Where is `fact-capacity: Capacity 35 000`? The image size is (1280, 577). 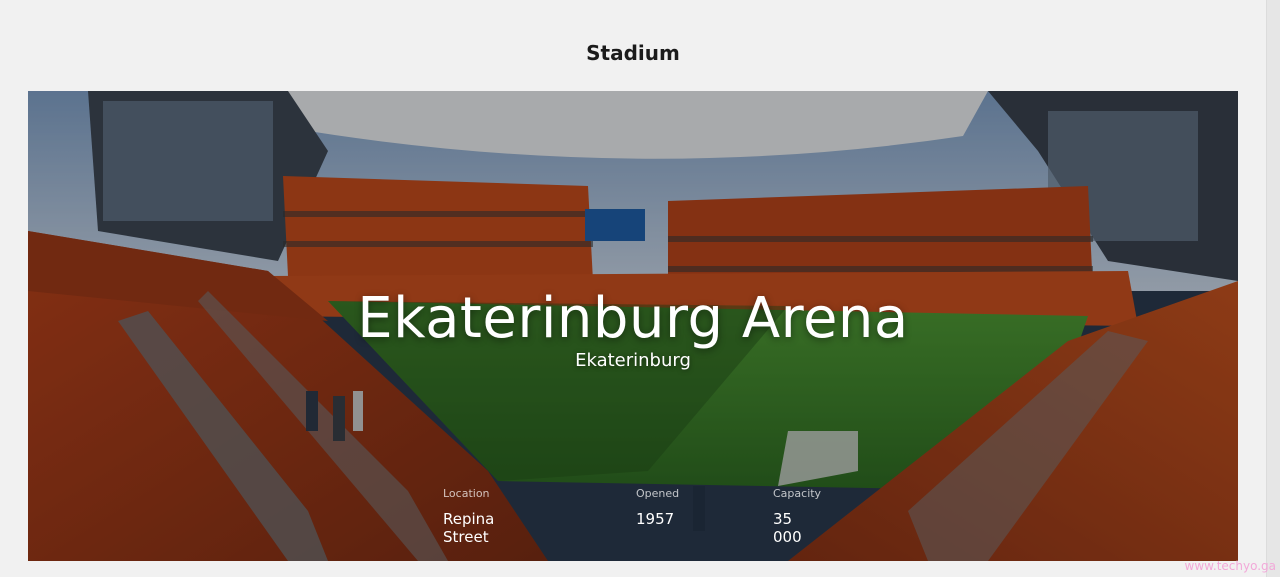
fact-capacity: Capacity 35 000 is located at coordinates (797, 516).